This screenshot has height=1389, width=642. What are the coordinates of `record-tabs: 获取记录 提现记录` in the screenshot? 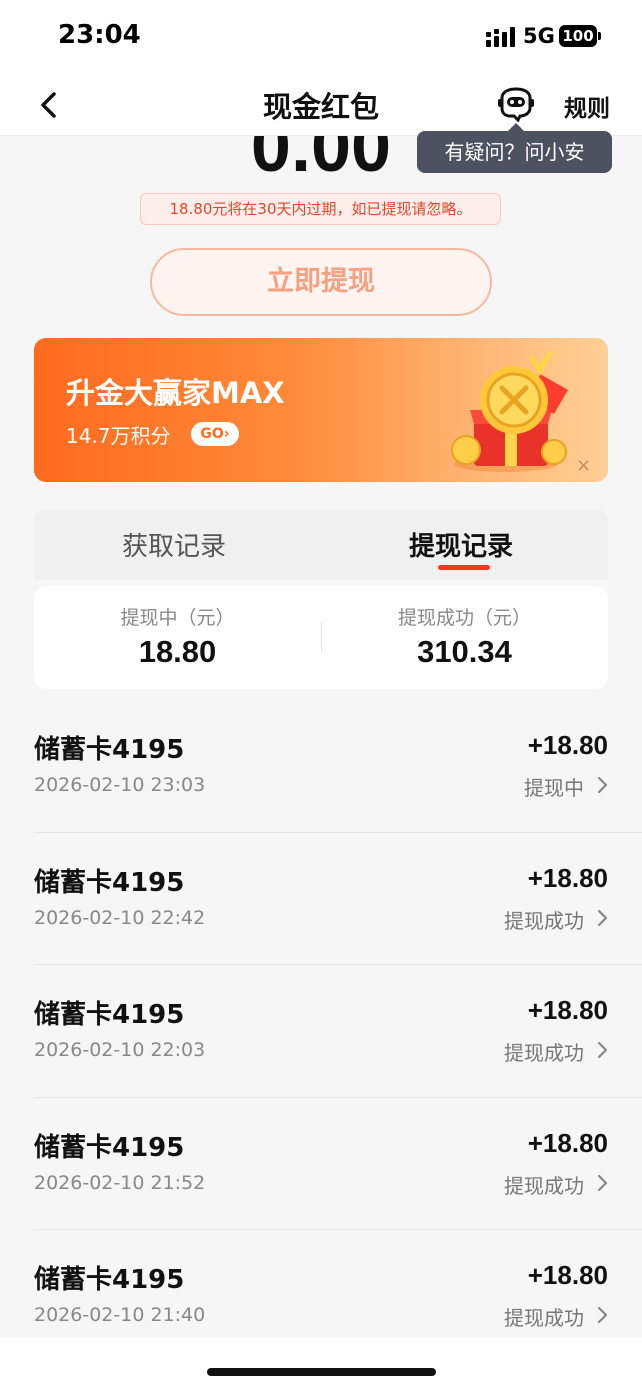 It's located at (321, 545).